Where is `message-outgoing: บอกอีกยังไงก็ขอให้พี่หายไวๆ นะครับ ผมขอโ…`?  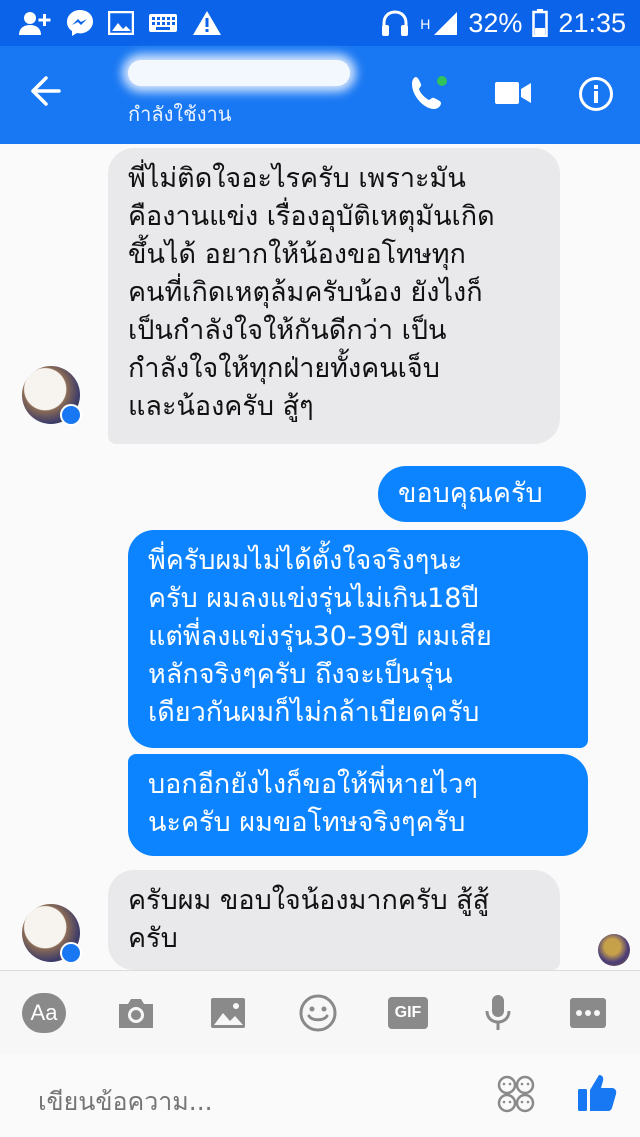 message-outgoing: บอกอีกยังไงก็ขอให้พี่หายไวๆ นะครับ ผมขอโ… is located at coordinates (358, 805).